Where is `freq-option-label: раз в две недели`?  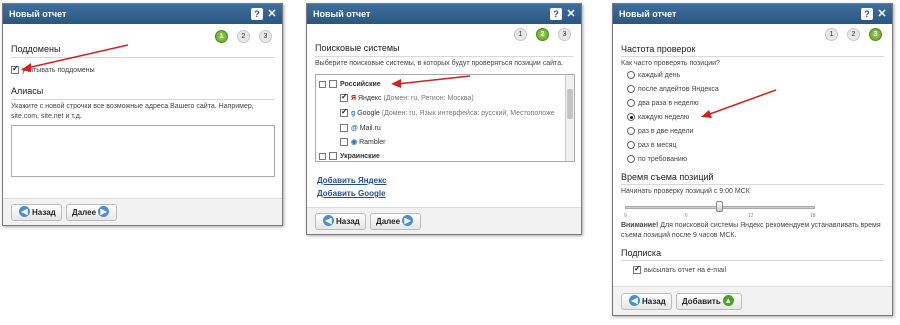 freq-option-label: раз в две недели is located at coordinates (666, 131).